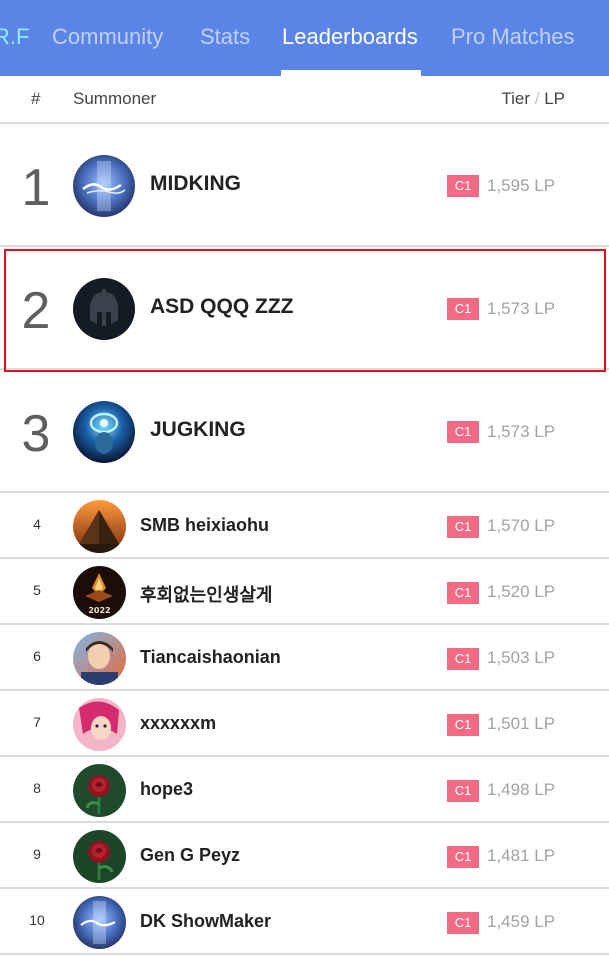 The height and width of the screenshot is (956, 609). What do you see at coordinates (304, 790) in the screenshot?
I see `leaderboard-row: 8 hope3 C1 1,498 LP` at bounding box center [304, 790].